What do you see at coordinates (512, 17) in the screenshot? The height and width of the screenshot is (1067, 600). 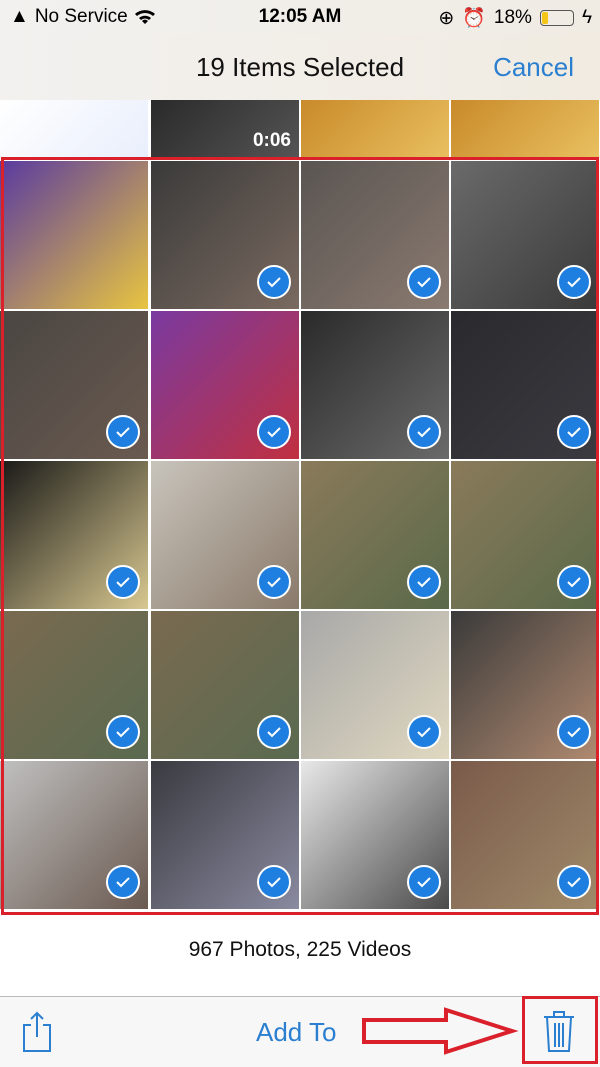 I see `battery-percent: 18%` at bounding box center [512, 17].